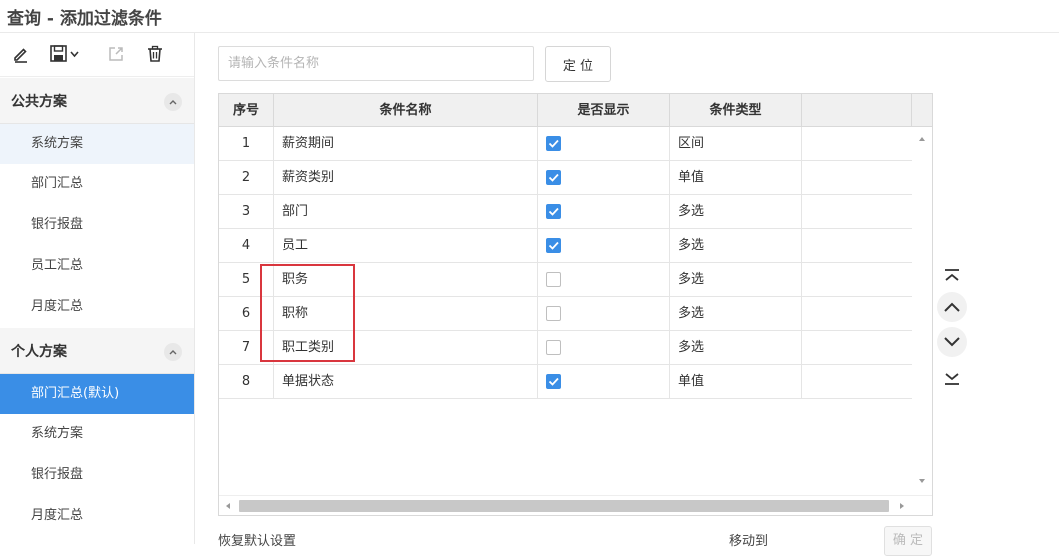 This screenshot has width=1059, height=556. I want to click on horizontal-scrollbar, so click(575, 505).